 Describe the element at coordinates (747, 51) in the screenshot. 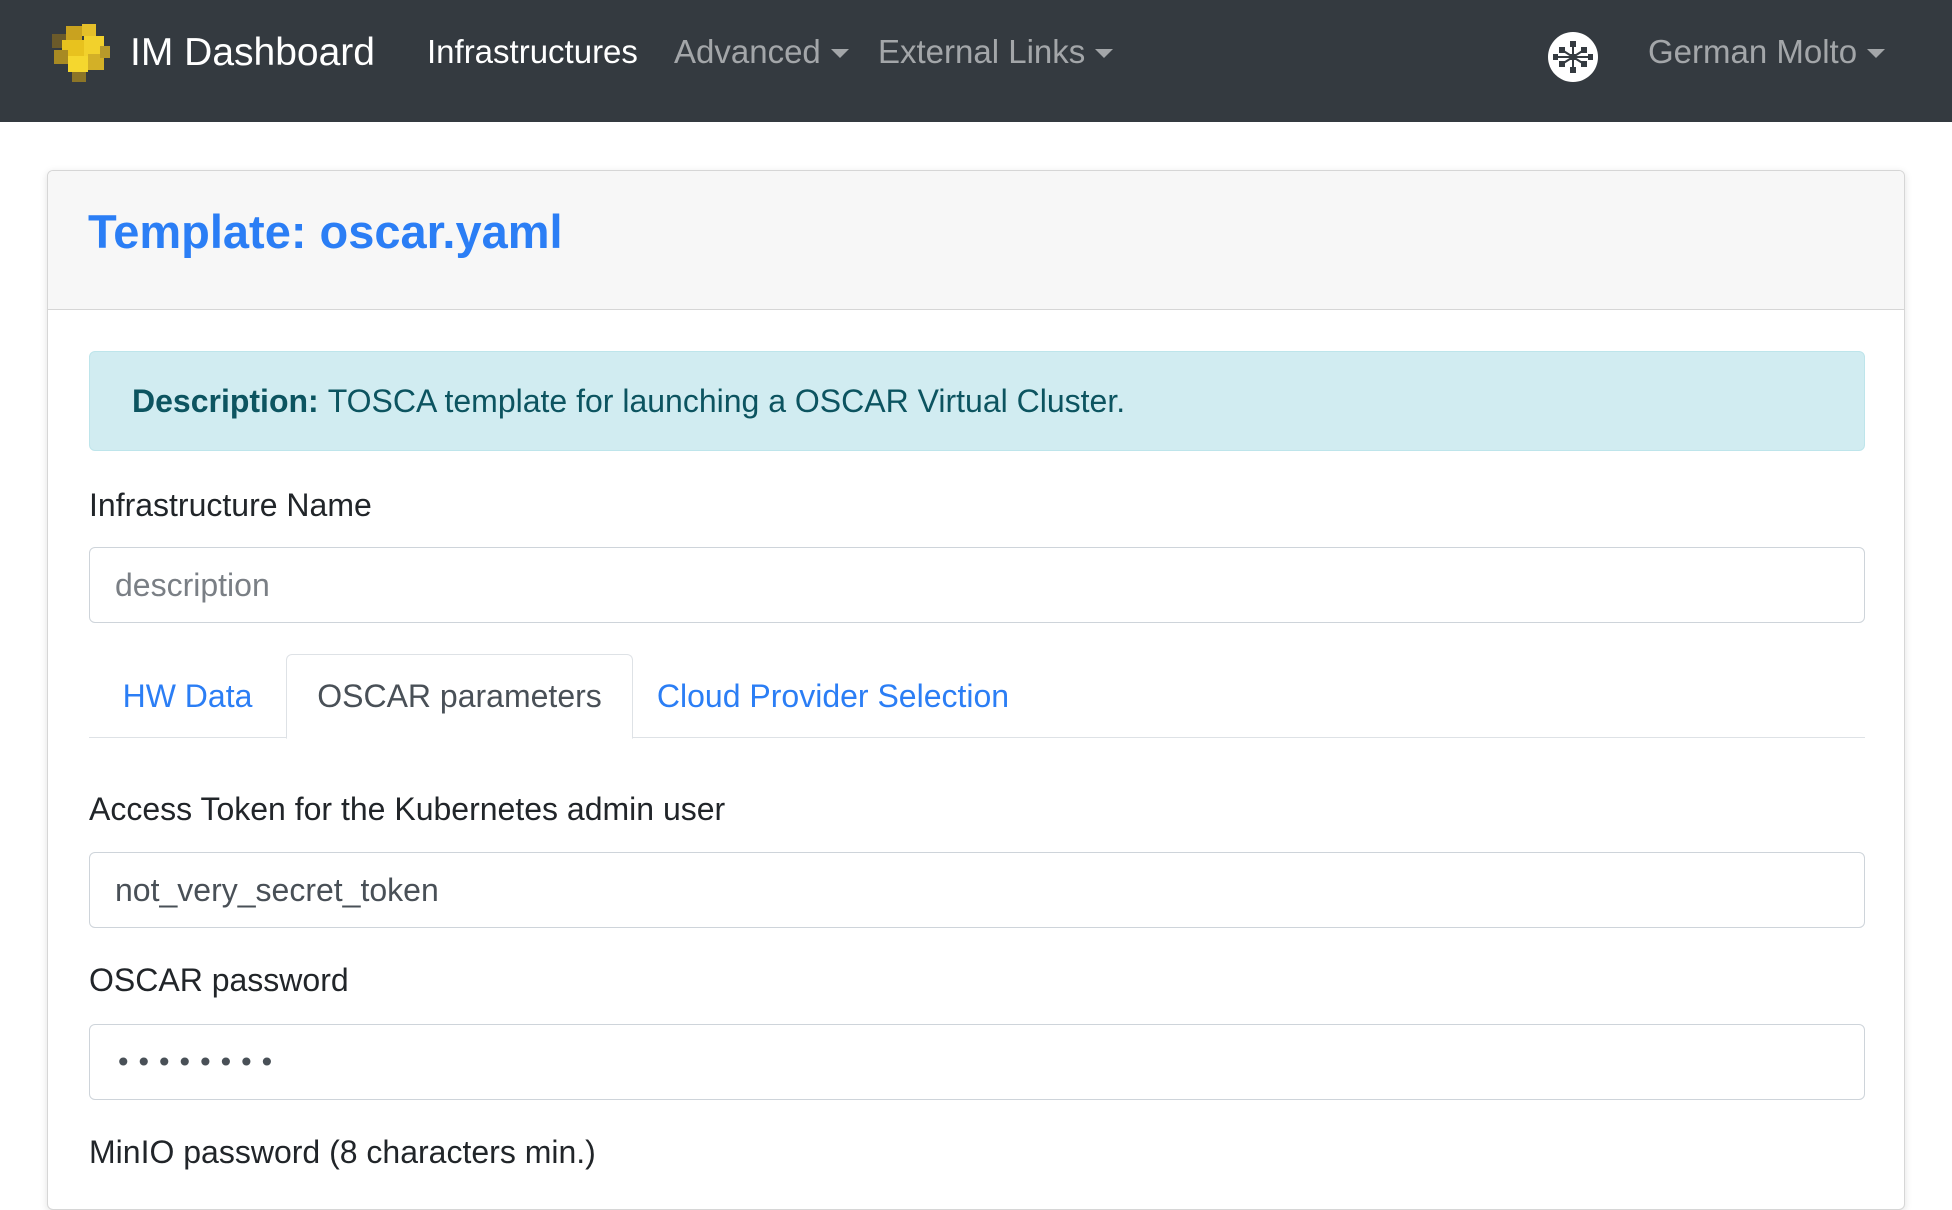

I see `nav-advanced-label: Advanced` at that location.